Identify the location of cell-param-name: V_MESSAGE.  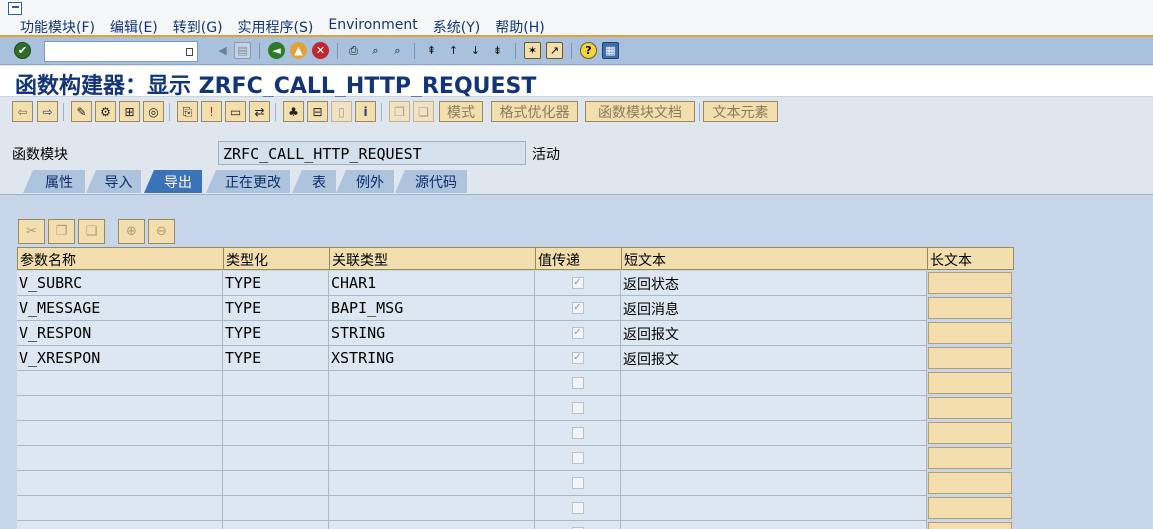
(120, 308).